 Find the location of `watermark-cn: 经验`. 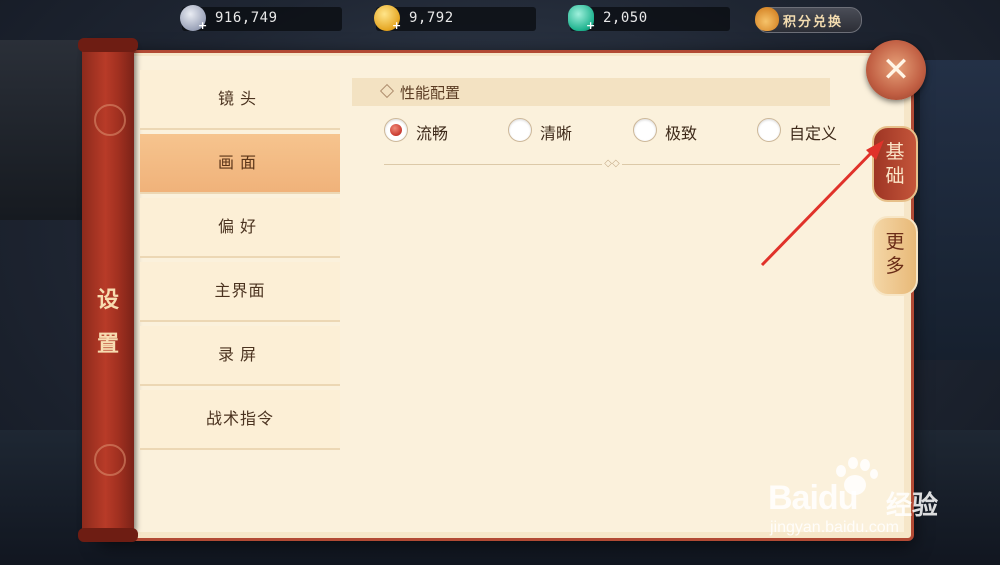

watermark-cn: 经验 is located at coordinates (912, 506).